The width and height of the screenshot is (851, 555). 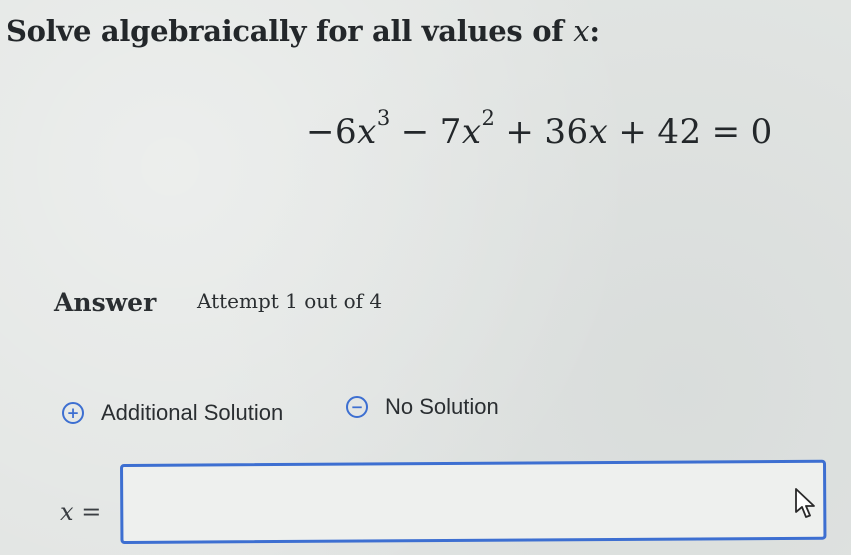 What do you see at coordinates (566, 132) in the screenshot?
I see `equation-term3-coef: 36` at bounding box center [566, 132].